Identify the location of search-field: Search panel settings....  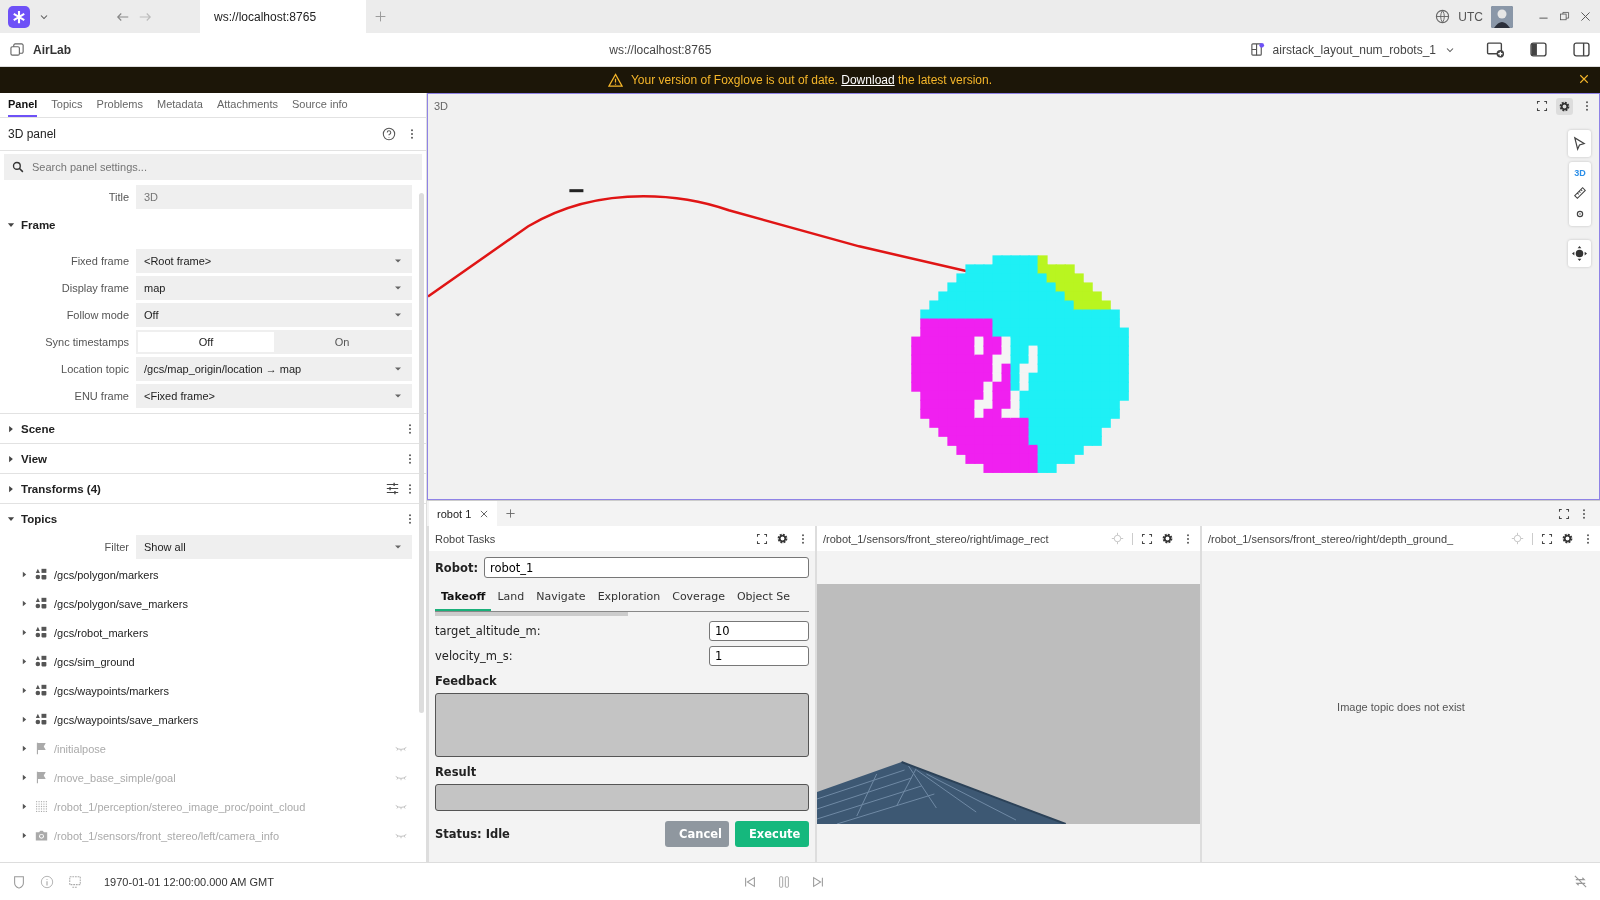
(213, 167).